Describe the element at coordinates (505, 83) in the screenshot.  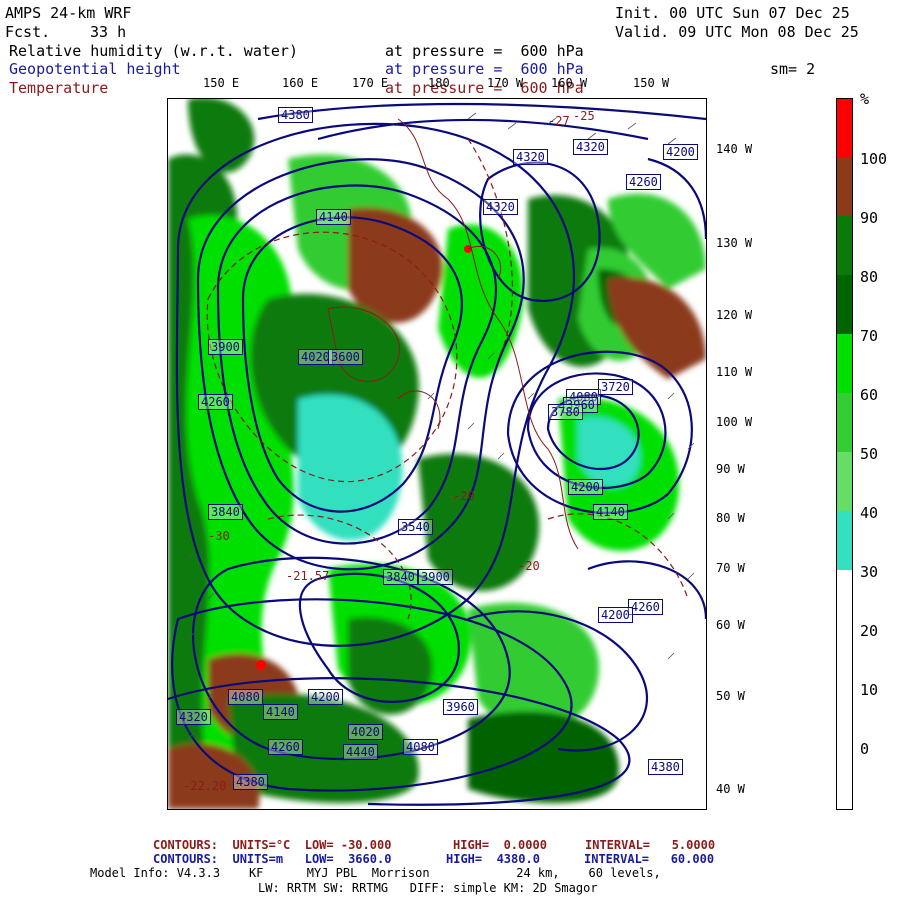
I see `lon-label-top: 170 W` at that location.